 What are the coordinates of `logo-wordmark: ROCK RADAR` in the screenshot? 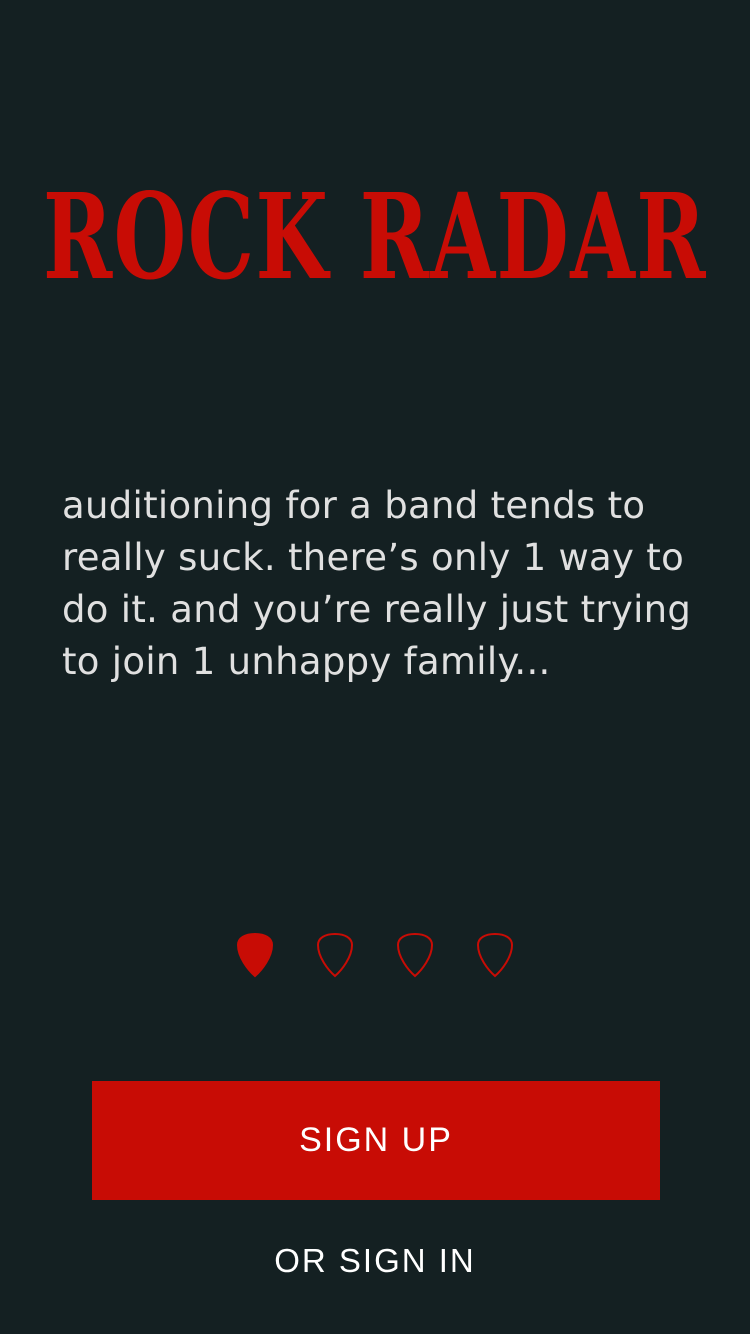 It's located at (375, 233).